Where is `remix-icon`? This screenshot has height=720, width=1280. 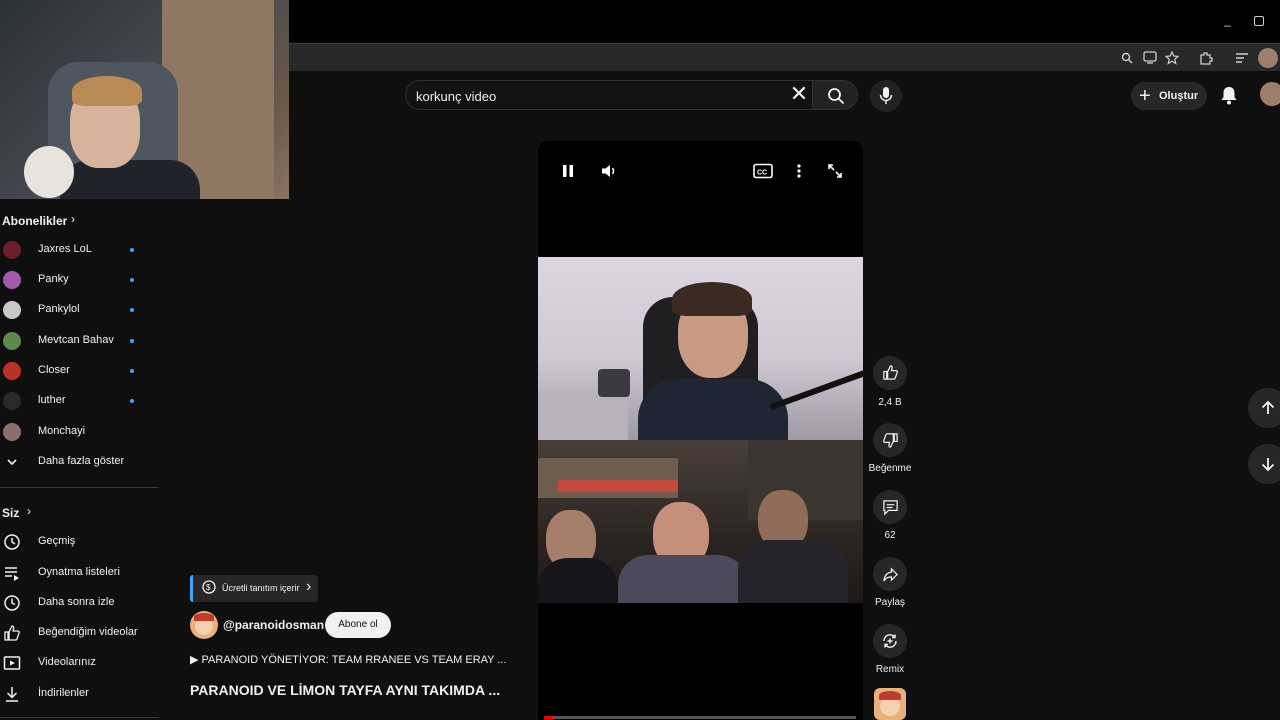 remix-icon is located at coordinates (890, 641).